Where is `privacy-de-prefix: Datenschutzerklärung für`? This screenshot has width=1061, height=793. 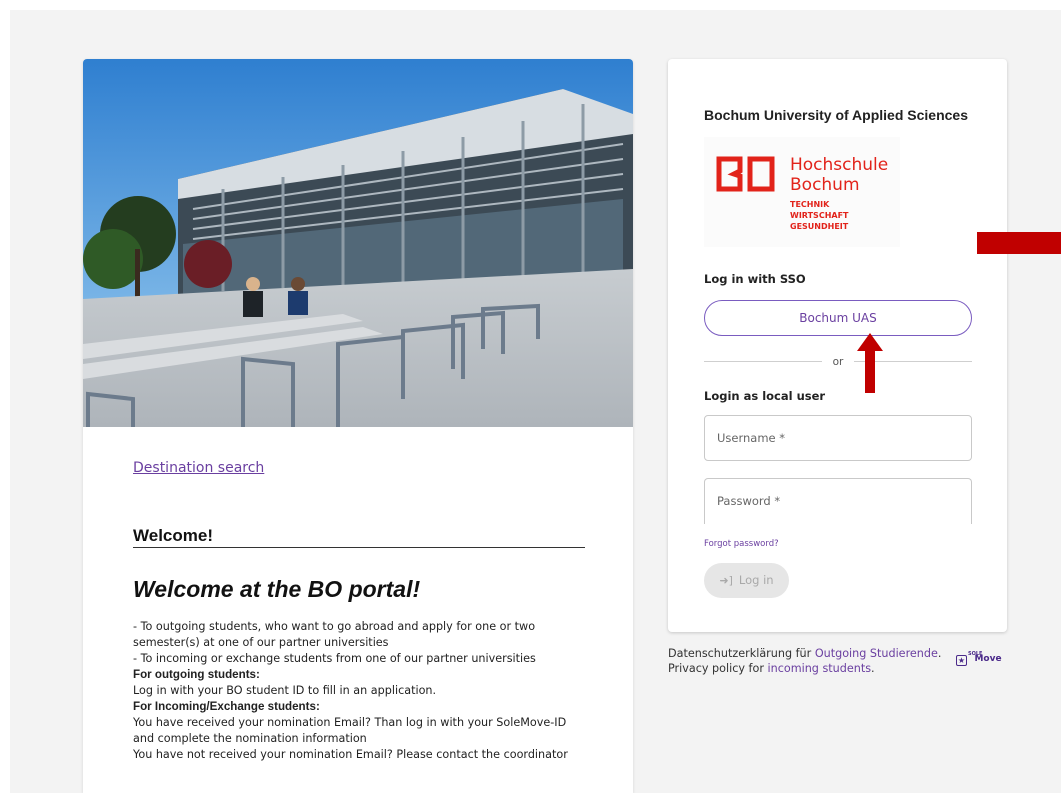 privacy-de-prefix: Datenschutzerklärung für is located at coordinates (741, 653).